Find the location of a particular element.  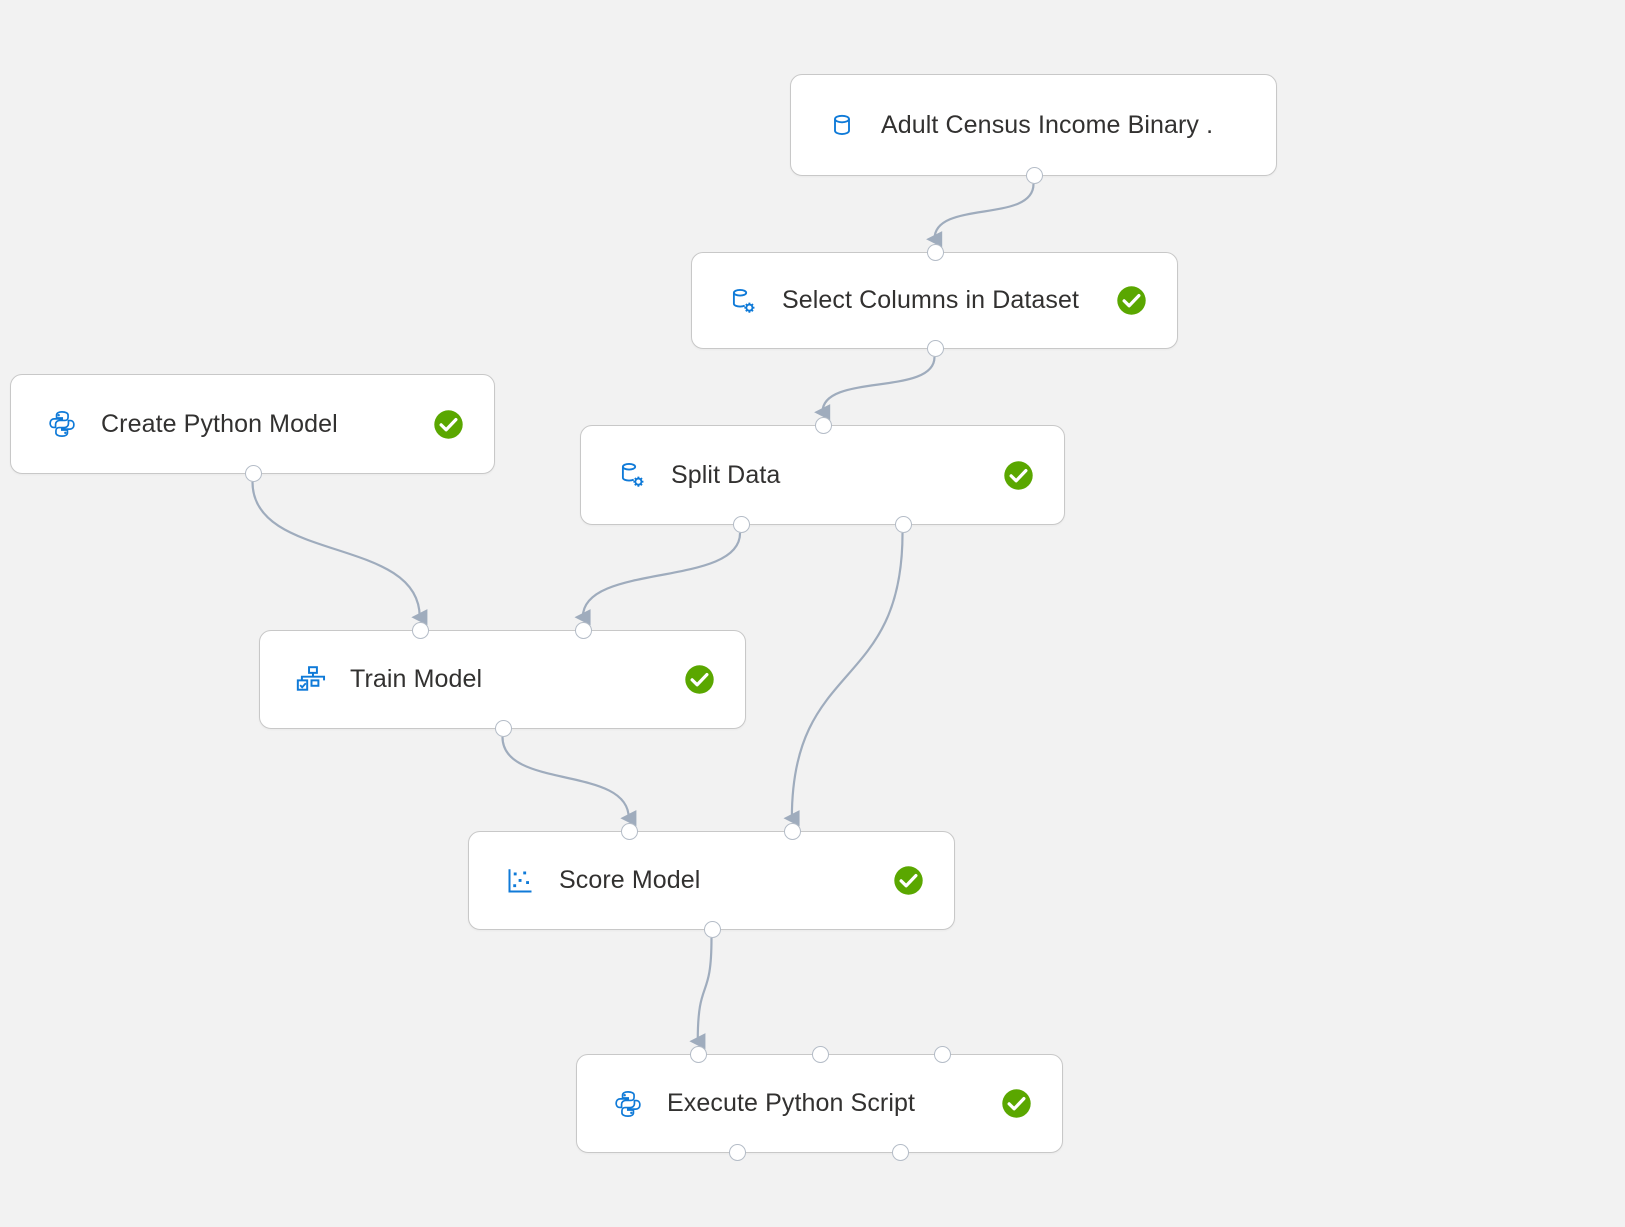

node-label: Create Python Model is located at coordinates (219, 423).